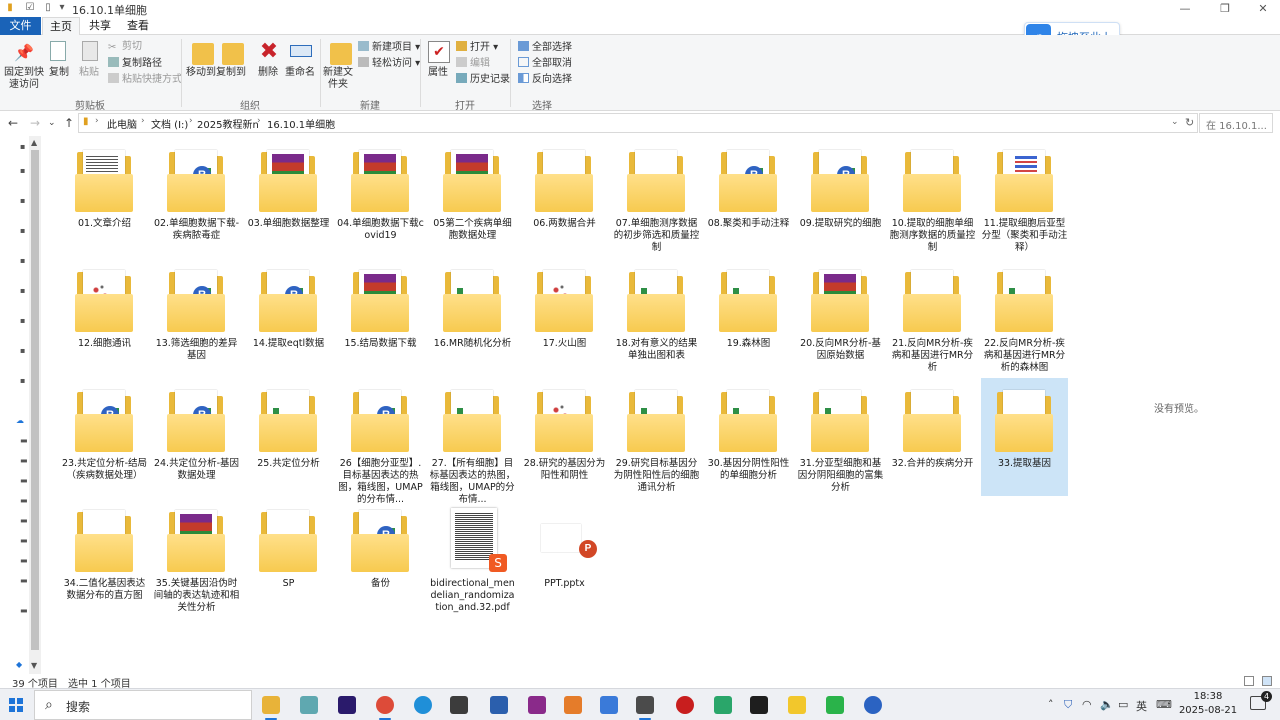  What do you see at coordinates (423, 705) in the screenshot?
I see `edge-icon` at bounding box center [423, 705].